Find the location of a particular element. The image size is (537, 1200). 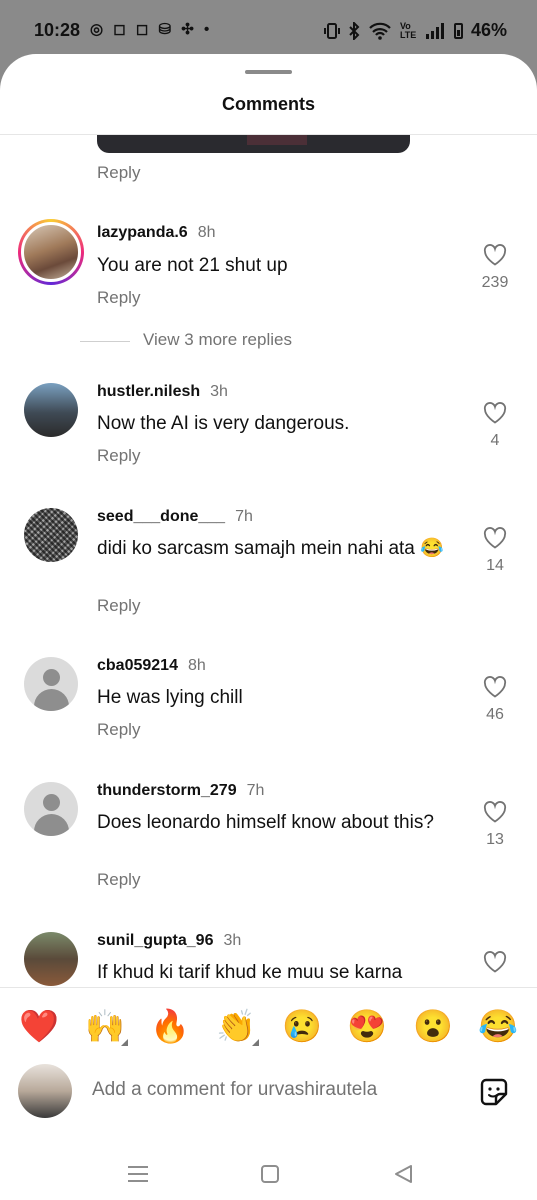

emoji-heart: ❤️ is located at coordinates (39, 1026).